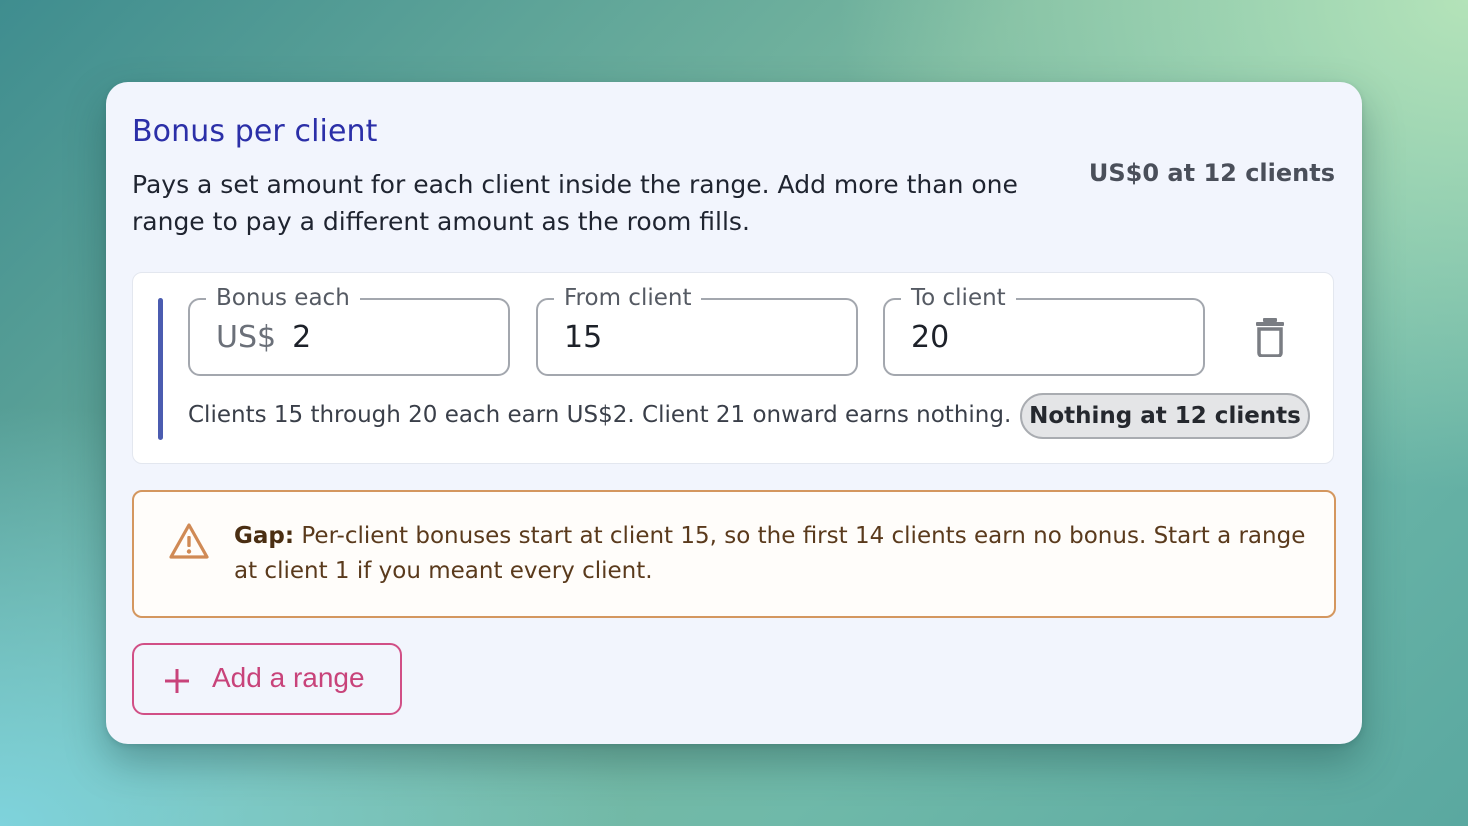 The width and height of the screenshot is (1468, 826). I want to click on add-range-label: Add a range, so click(288, 677).